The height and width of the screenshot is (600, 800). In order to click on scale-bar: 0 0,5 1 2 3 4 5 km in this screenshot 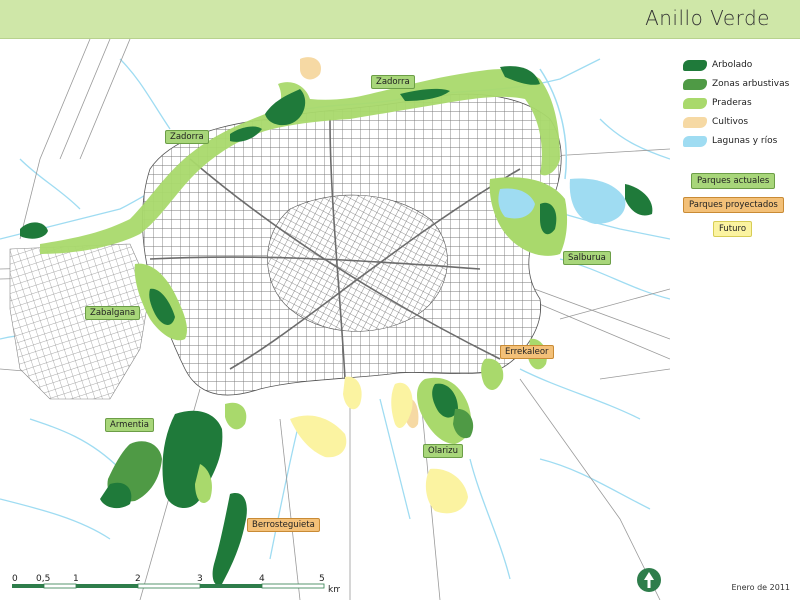, I will do `click(176, 584)`.